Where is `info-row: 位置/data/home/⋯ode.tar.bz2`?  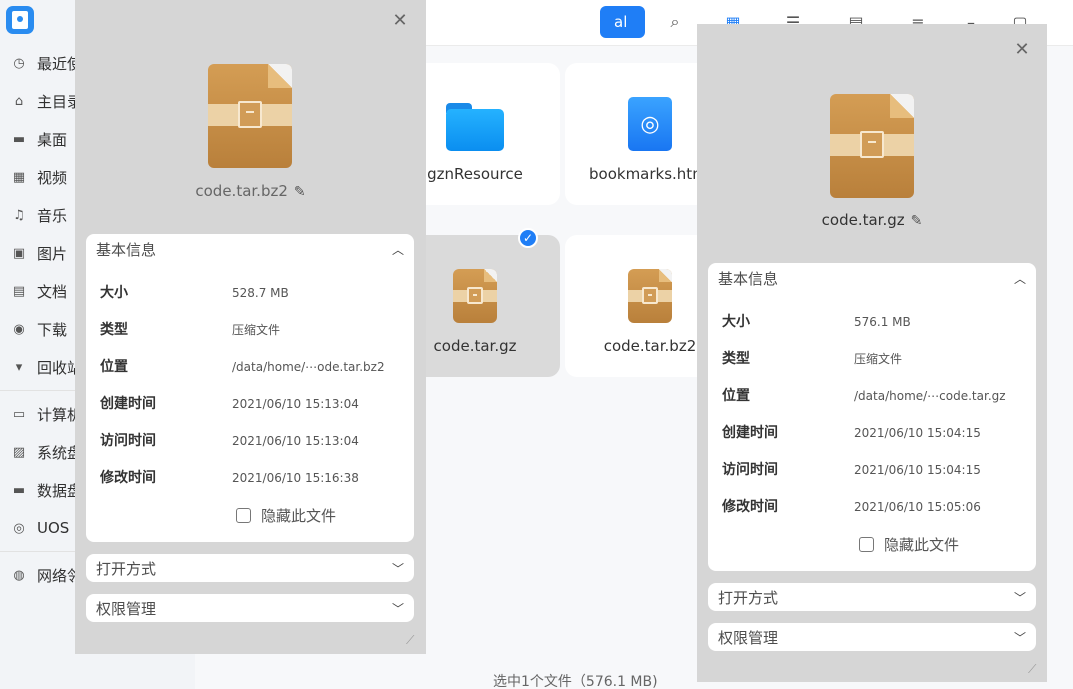 info-row: 位置/data/home/⋯ode.tar.bz2 is located at coordinates (242, 367).